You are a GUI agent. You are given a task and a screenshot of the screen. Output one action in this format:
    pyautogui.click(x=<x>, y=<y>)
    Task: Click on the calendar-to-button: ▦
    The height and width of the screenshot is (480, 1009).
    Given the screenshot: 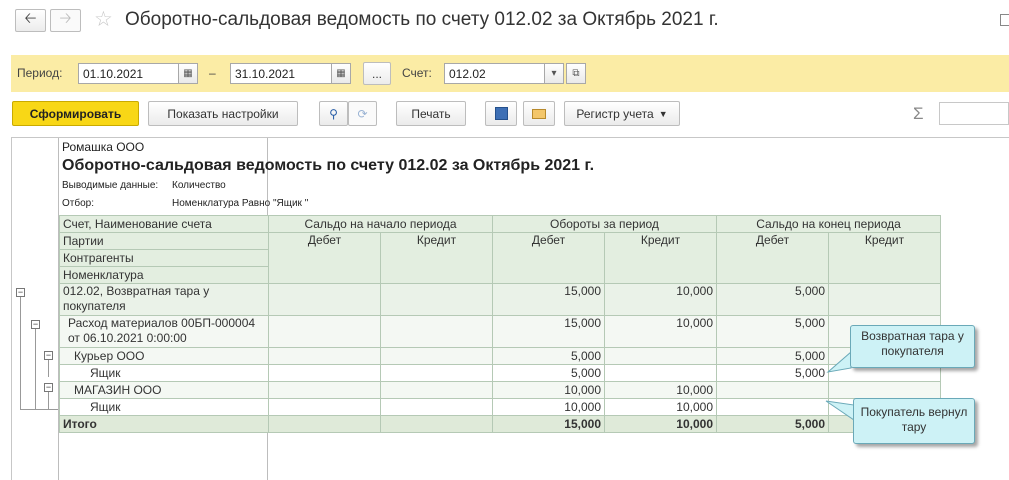 What is the action you would take?
    pyautogui.click(x=341, y=73)
    